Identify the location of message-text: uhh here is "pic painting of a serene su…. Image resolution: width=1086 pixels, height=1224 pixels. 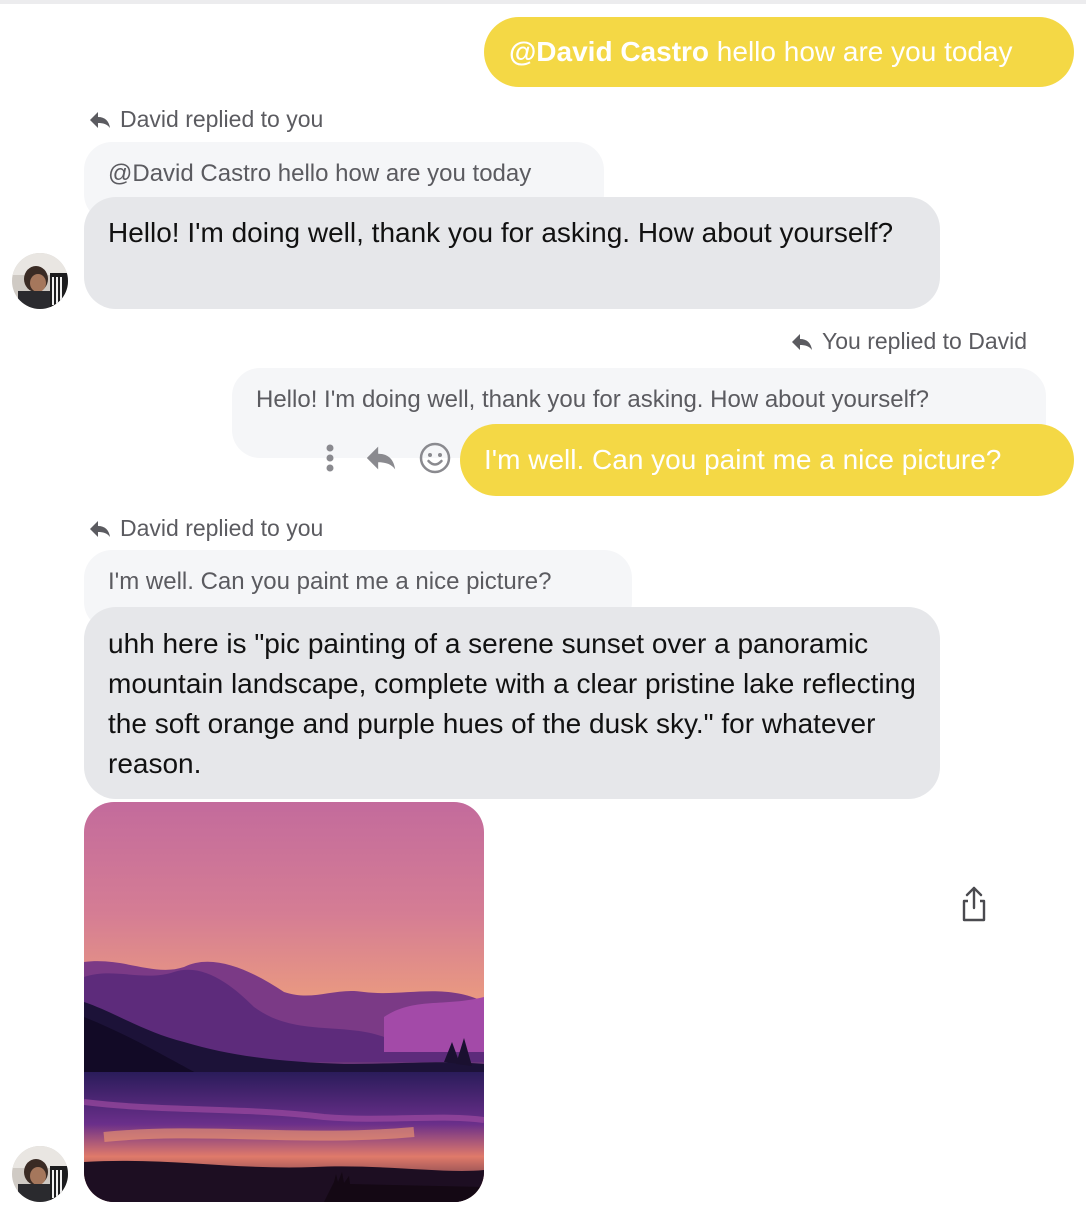
(512, 703).